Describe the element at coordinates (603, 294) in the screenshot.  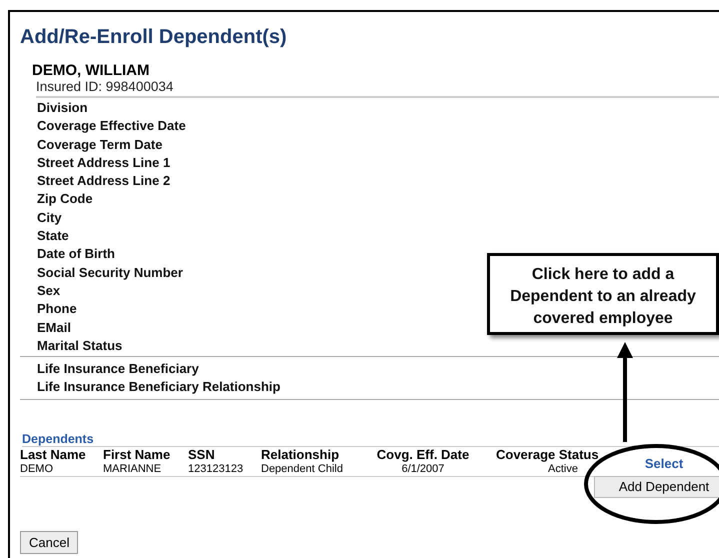
I see `callout-box: Click here to add a Dependent to an already covered employee` at that location.